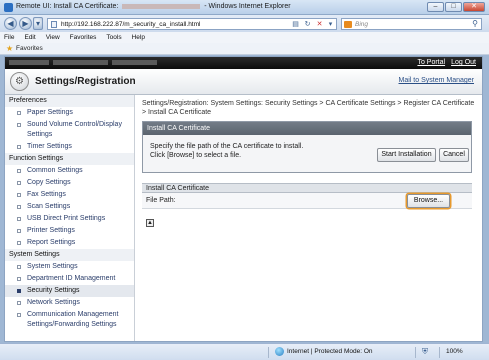  I want to click on back-button: ◀, so click(10, 23).